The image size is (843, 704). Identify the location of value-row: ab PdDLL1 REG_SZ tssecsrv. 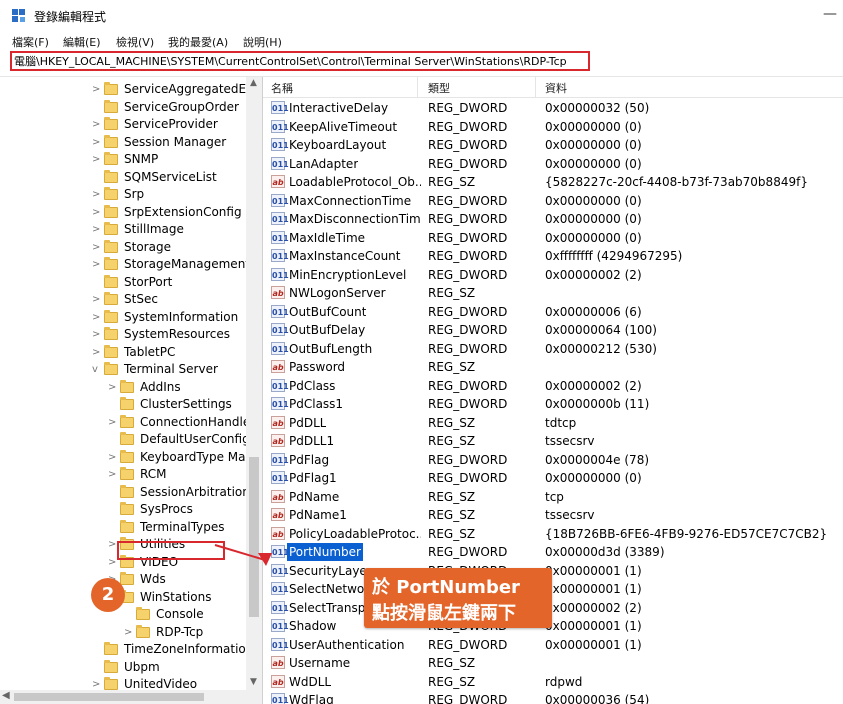
(553, 441).